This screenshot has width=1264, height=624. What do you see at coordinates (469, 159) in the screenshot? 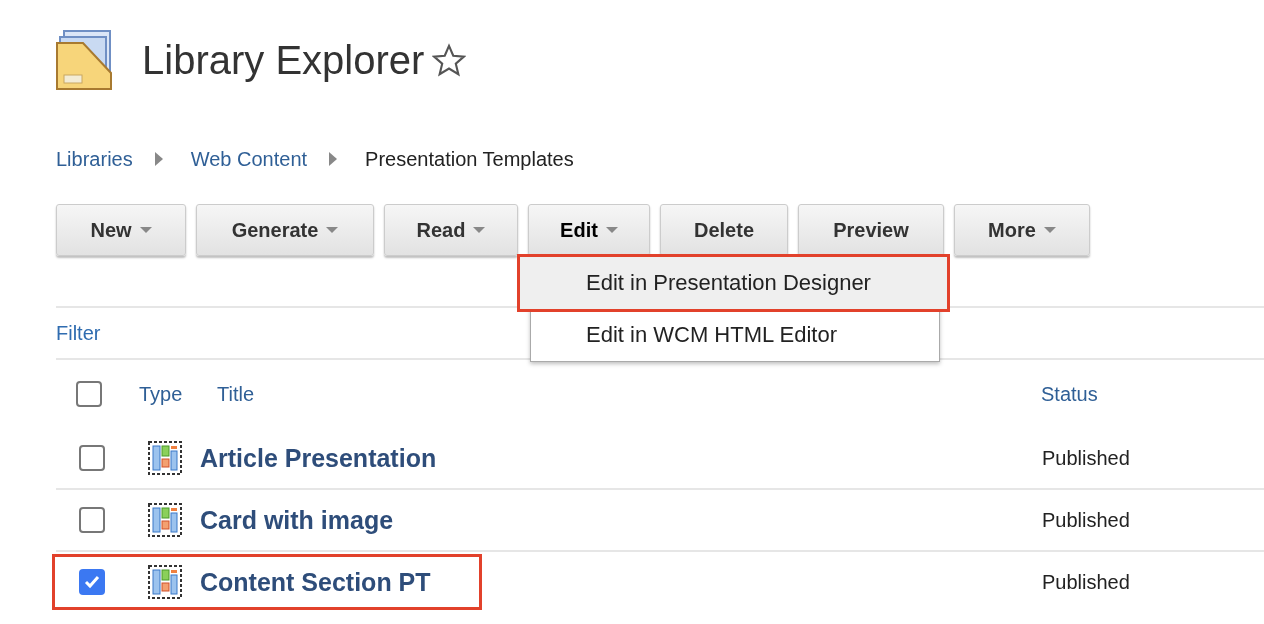
I see `breadcrumb-current: Presentation Templates` at bounding box center [469, 159].